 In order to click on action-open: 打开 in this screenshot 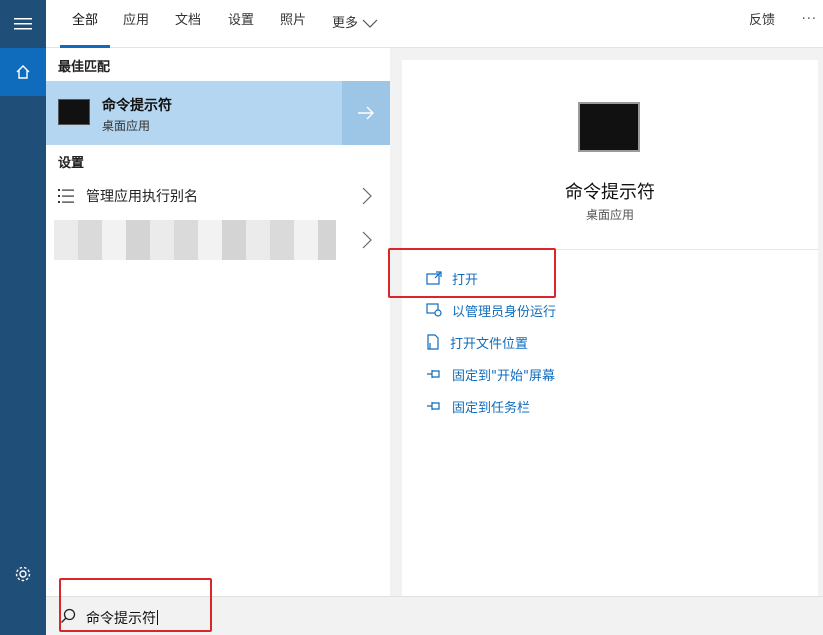, I will do `click(452, 278)`.